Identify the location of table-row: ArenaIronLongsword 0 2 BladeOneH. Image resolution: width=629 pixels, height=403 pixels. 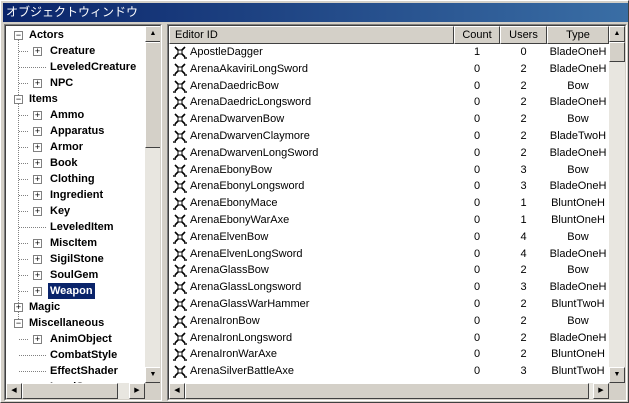
(389, 338).